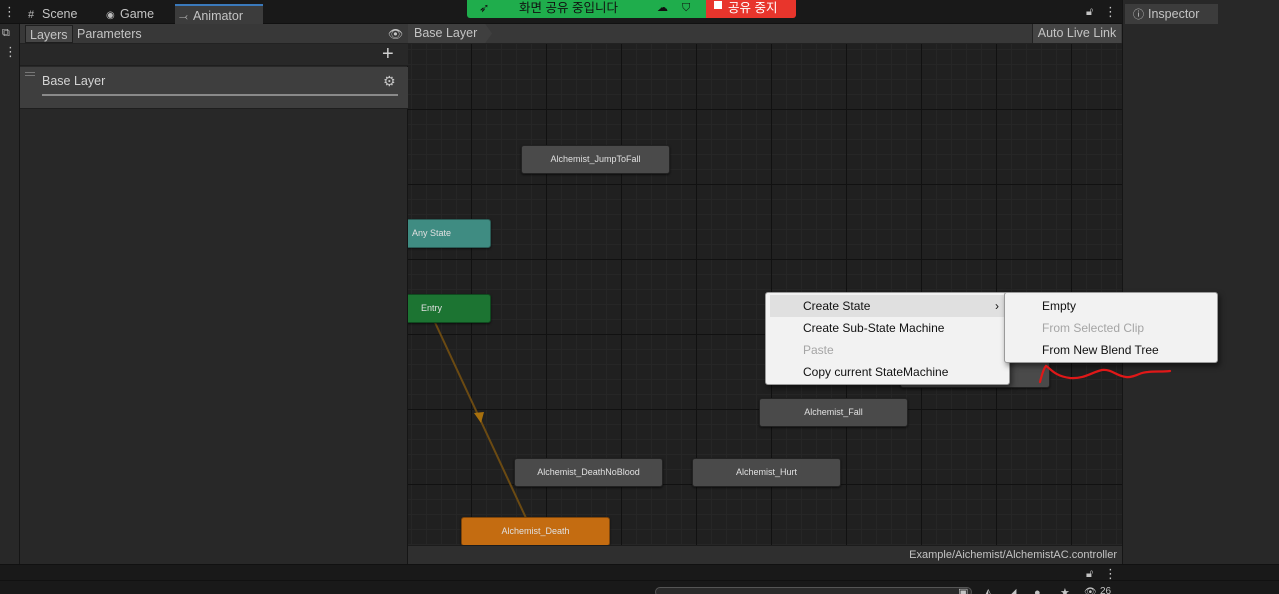 The width and height of the screenshot is (1279, 594). What do you see at coordinates (813, 590) in the screenshot?
I see `search-input` at bounding box center [813, 590].